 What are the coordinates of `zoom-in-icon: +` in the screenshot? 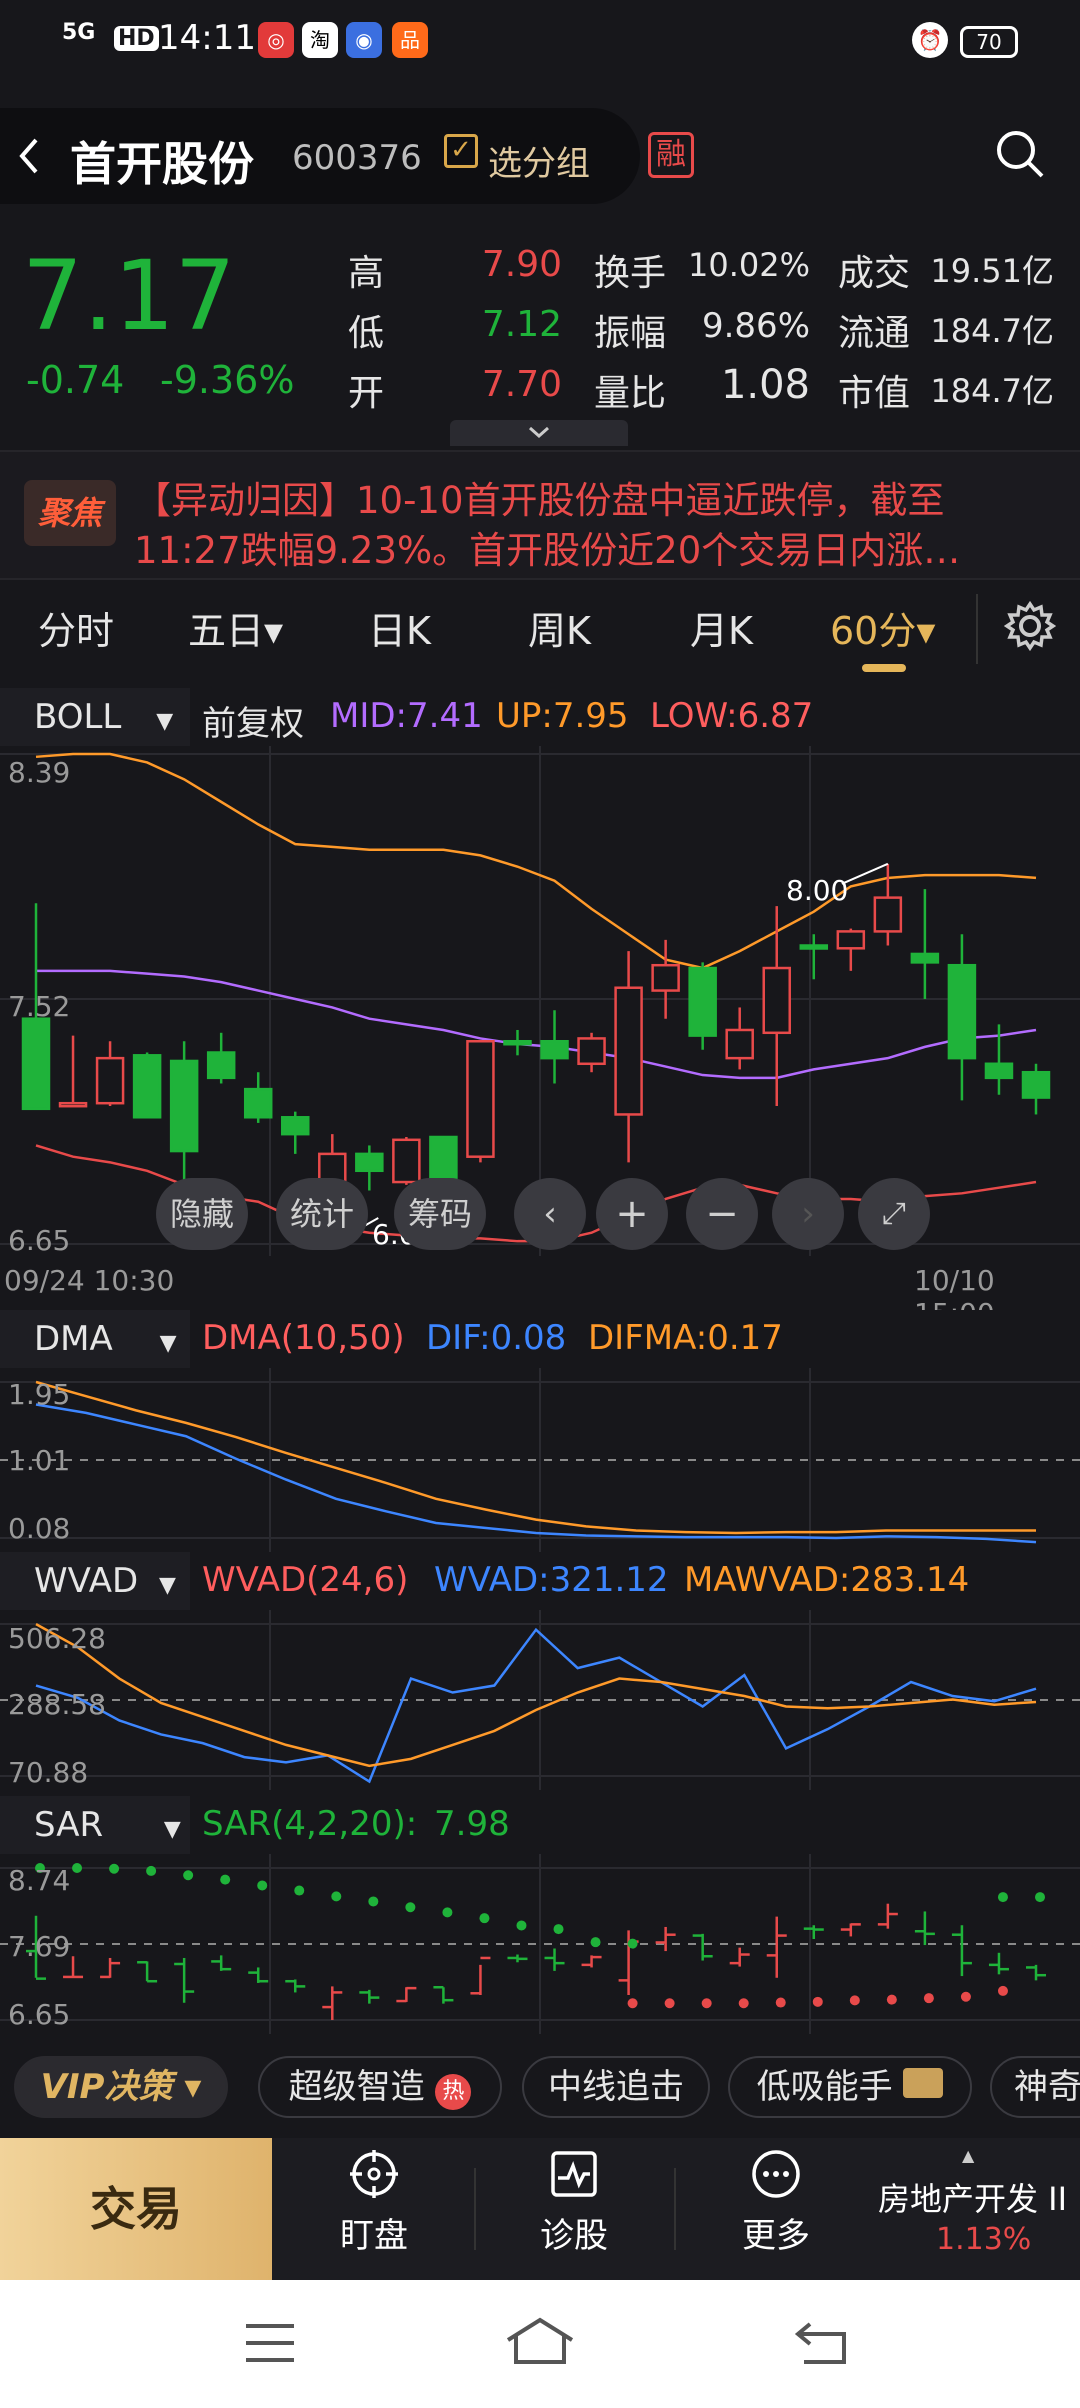 It's located at (632, 1214).